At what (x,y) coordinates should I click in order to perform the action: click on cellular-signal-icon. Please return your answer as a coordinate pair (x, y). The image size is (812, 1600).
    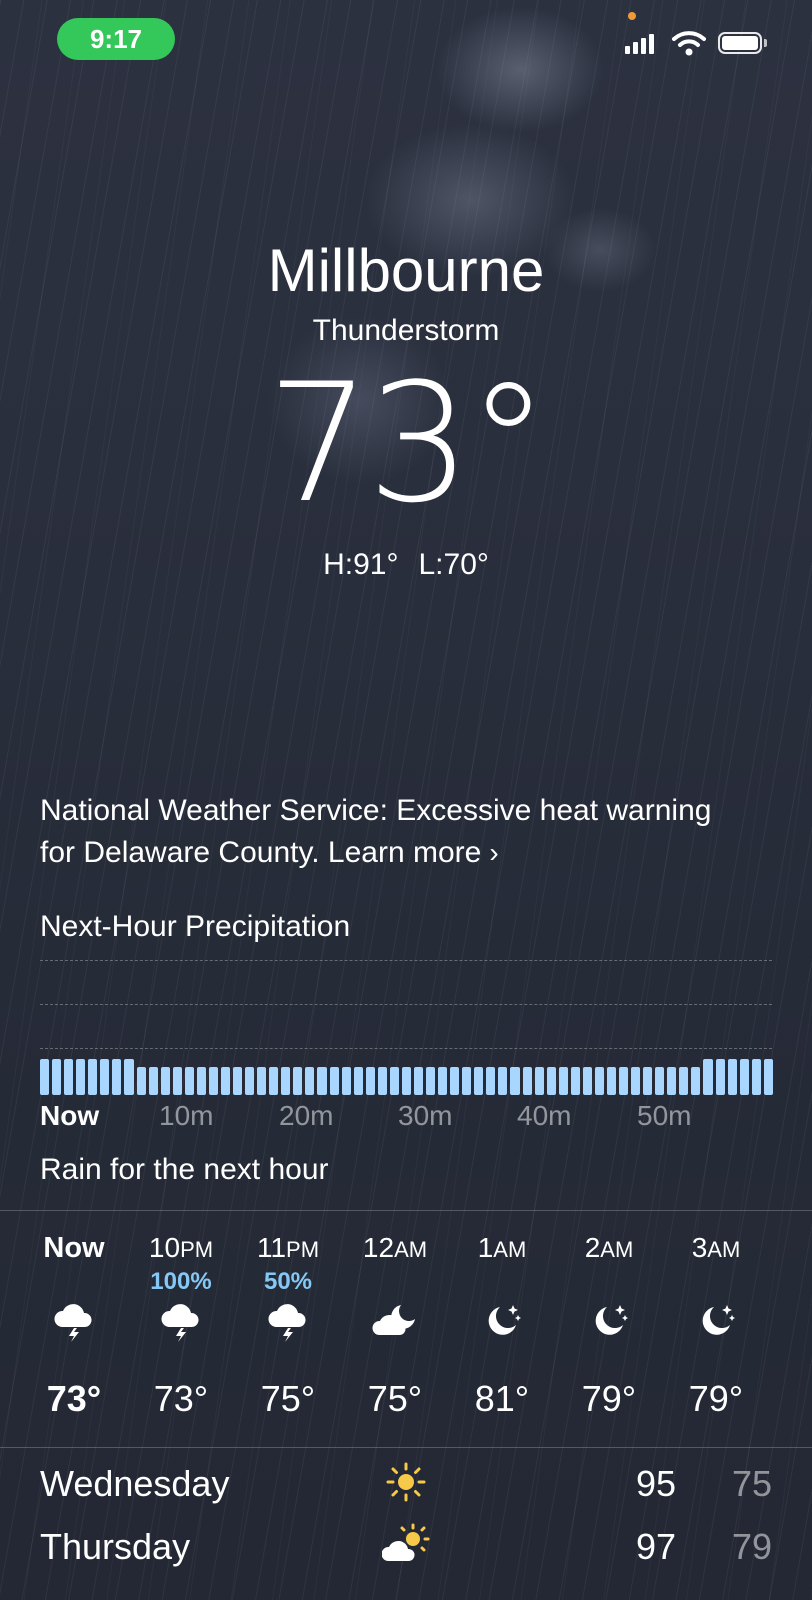
    Looking at the image, I should click on (639, 43).